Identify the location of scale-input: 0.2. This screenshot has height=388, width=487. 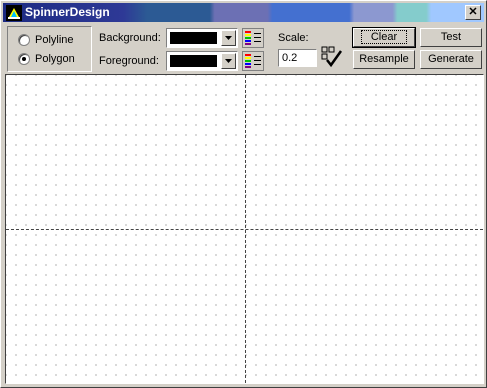
(297, 58).